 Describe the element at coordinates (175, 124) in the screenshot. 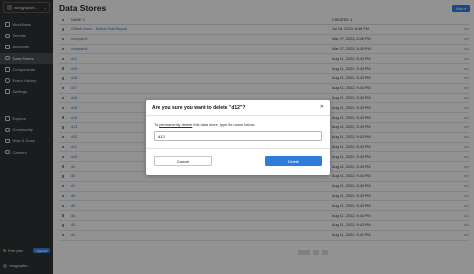

I see `permanently-delete-link: permanently delete` at that location.